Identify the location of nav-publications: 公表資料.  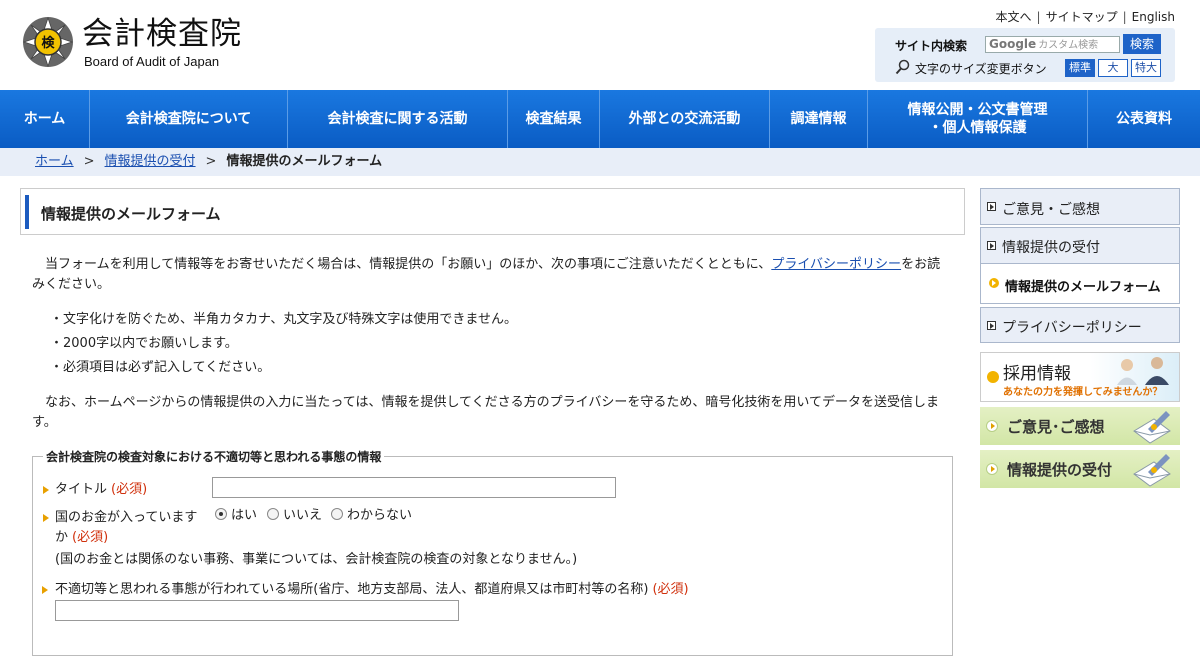
(1144, 119).